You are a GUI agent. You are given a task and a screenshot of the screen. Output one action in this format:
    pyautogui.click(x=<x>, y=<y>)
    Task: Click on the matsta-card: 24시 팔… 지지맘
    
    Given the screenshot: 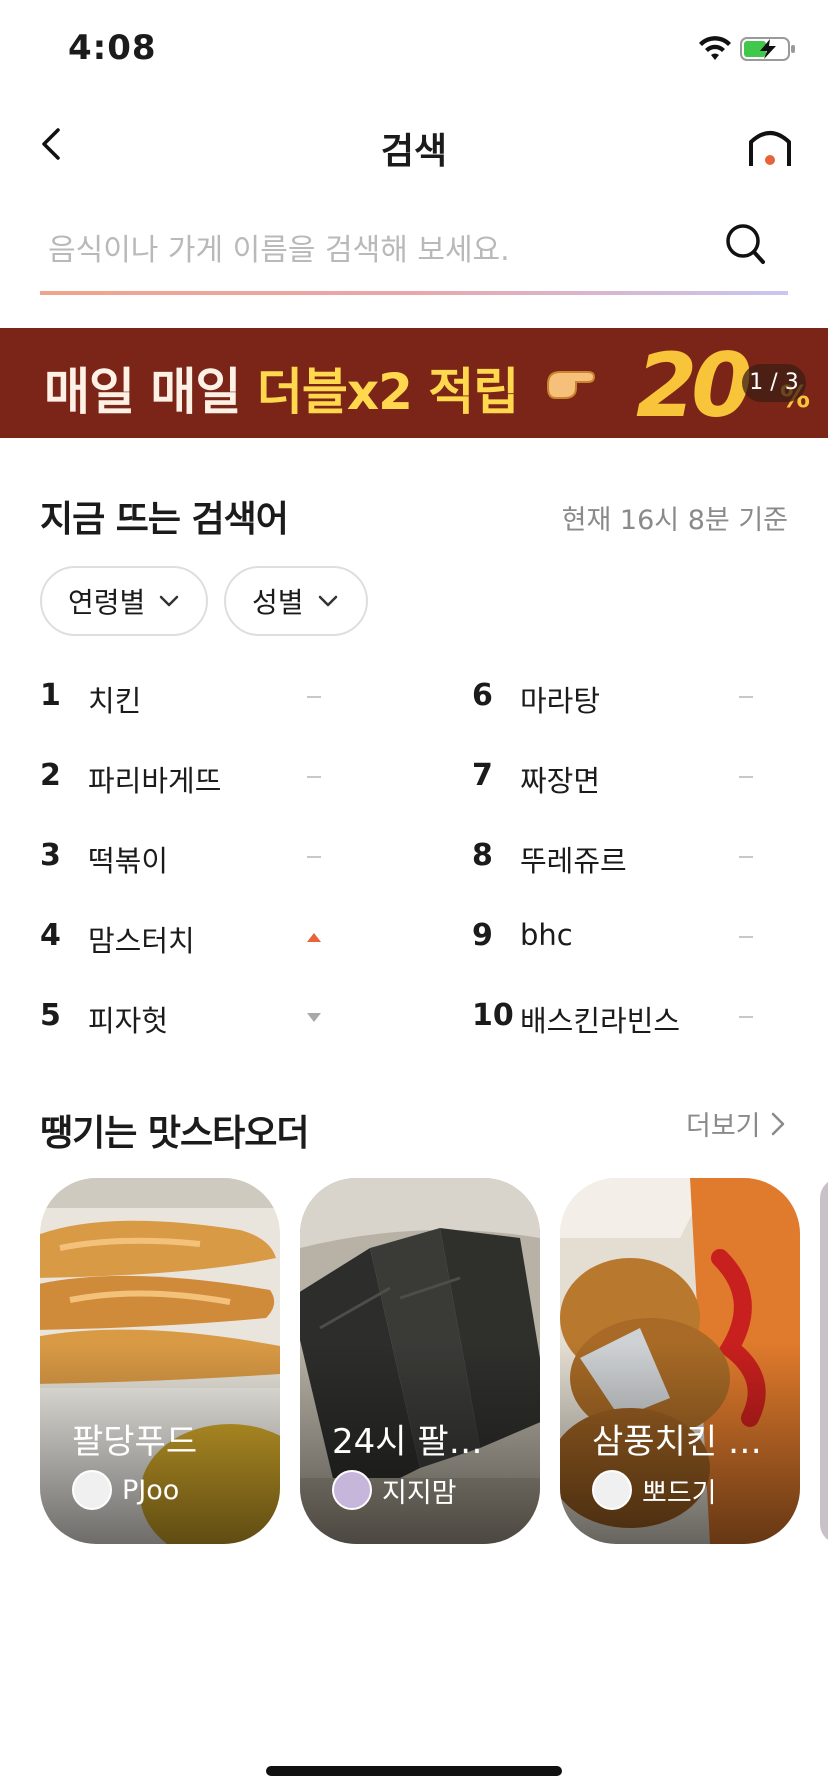 What is the action you would take?
    pyautogui.click(x=420, y=1361)
    